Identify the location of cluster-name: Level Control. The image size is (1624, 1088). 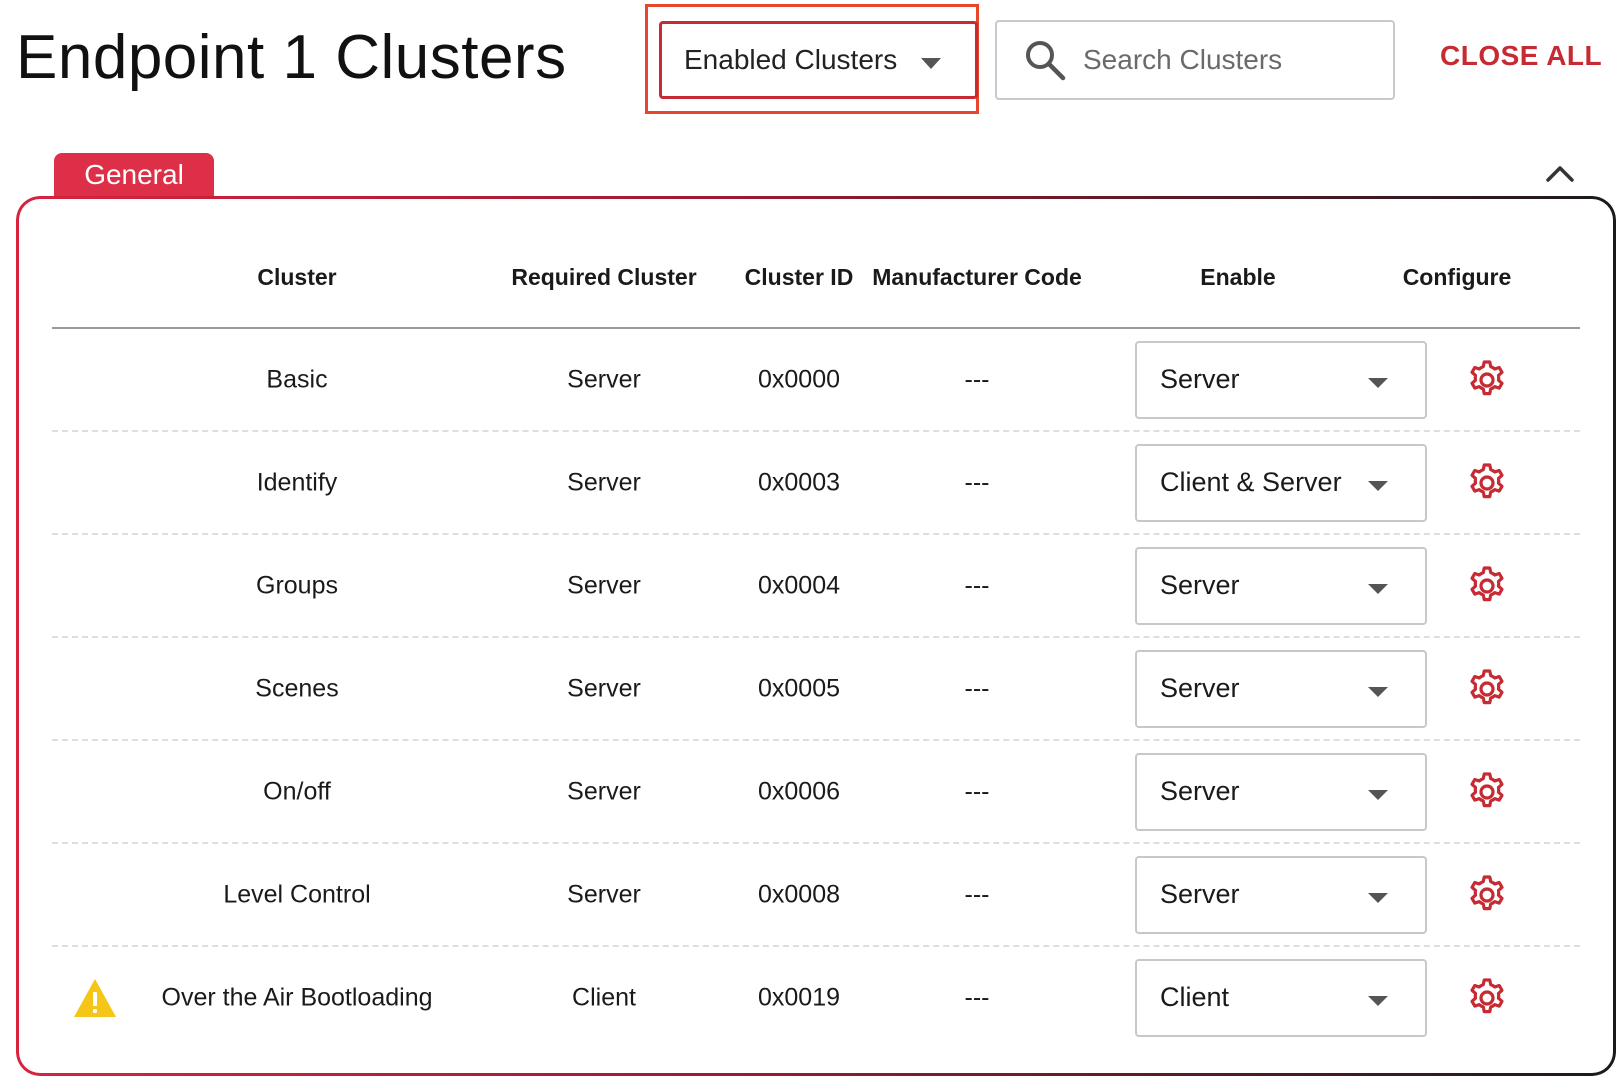
(297, 894).